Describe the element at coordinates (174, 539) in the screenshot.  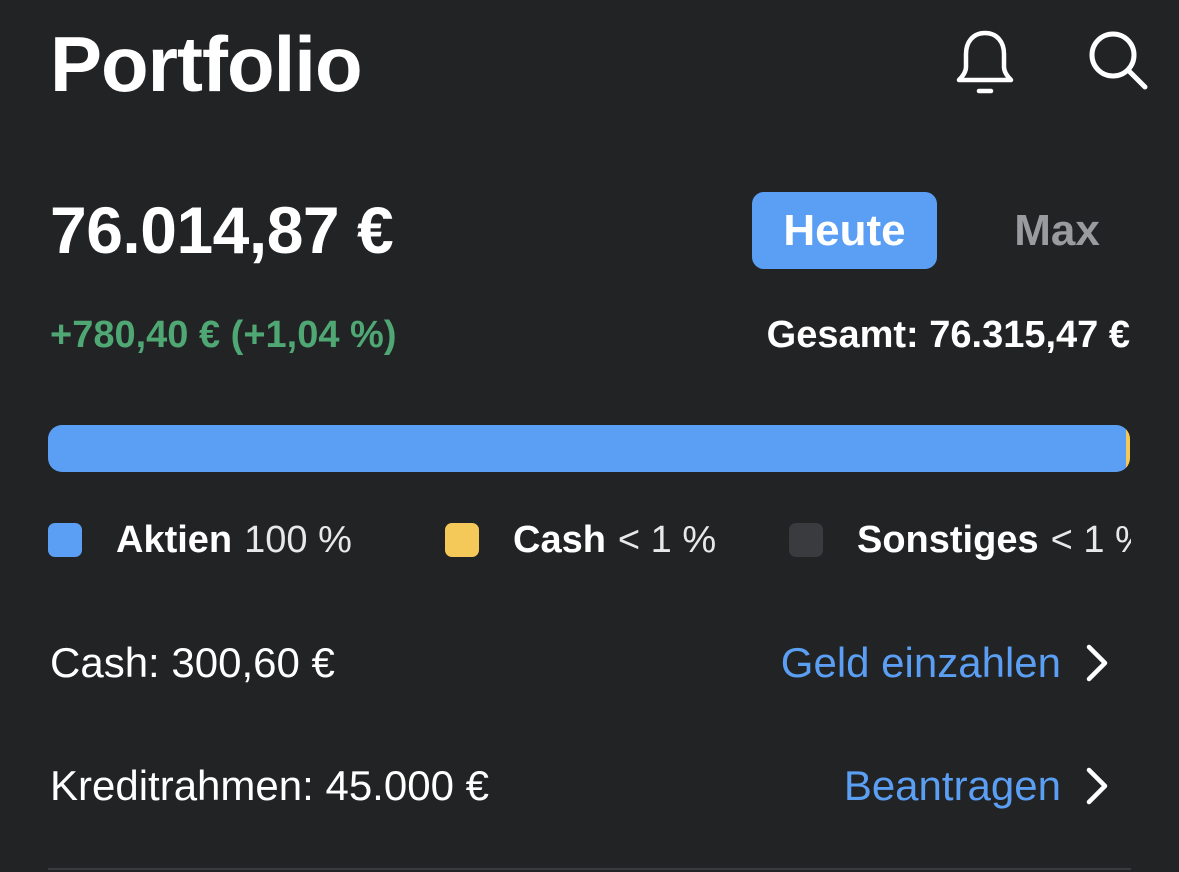
I see `legend-name: Aktien` at that location.